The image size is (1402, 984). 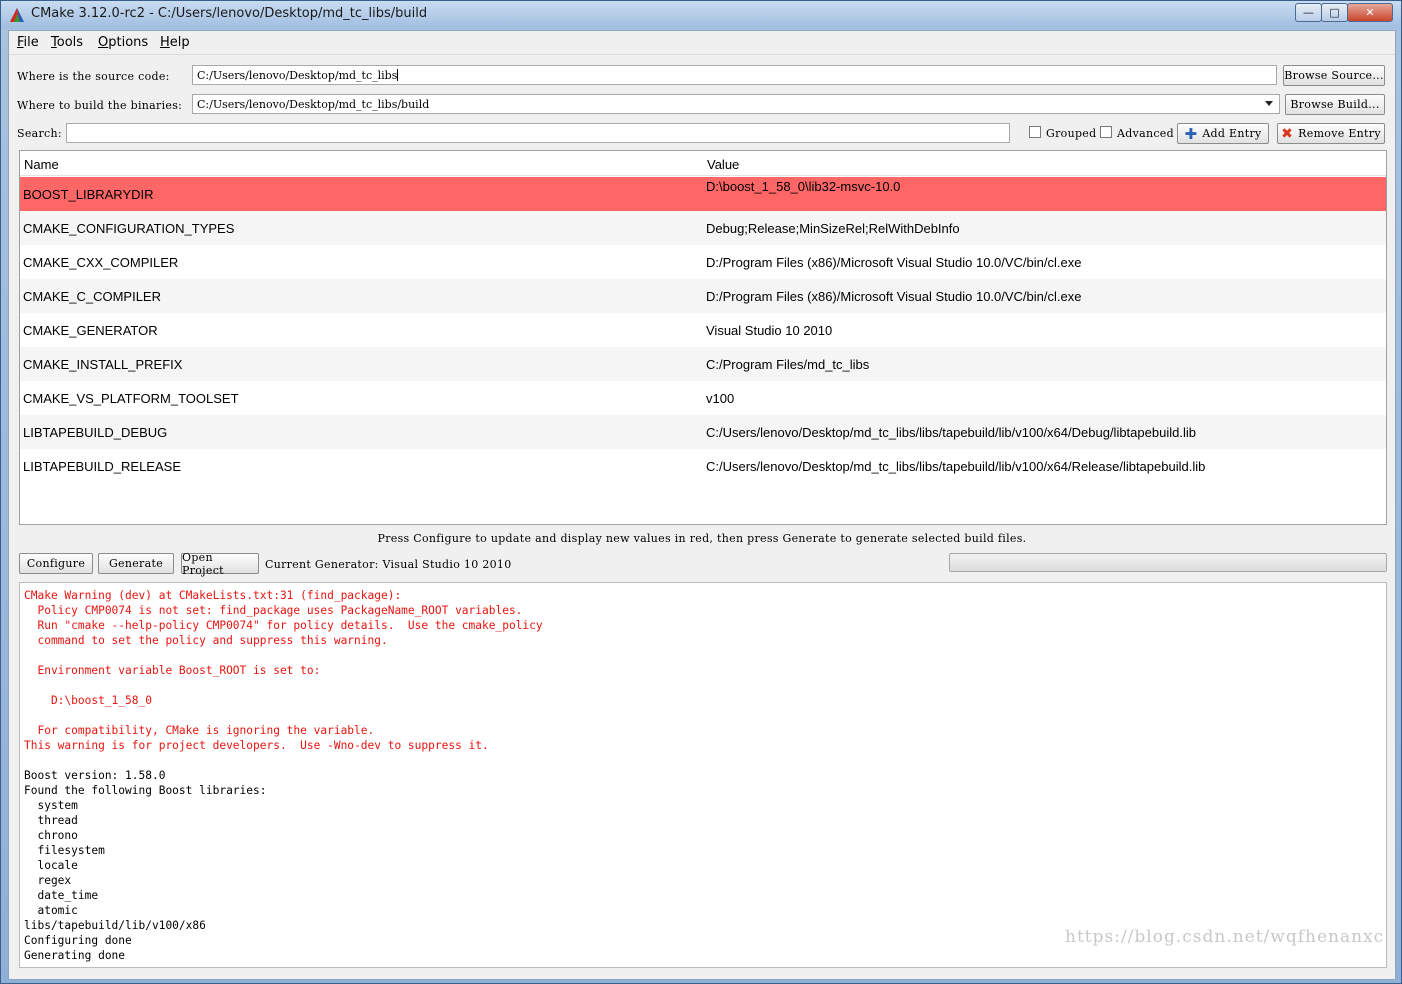 I want to click on advanced-checkbox, so click(x=1106, y=132).